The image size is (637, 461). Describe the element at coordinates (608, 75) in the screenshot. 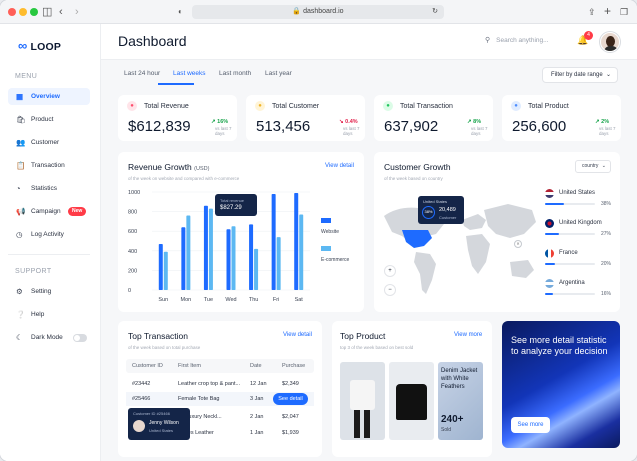

I see `chevron-down-icon: ⌄` at that location.